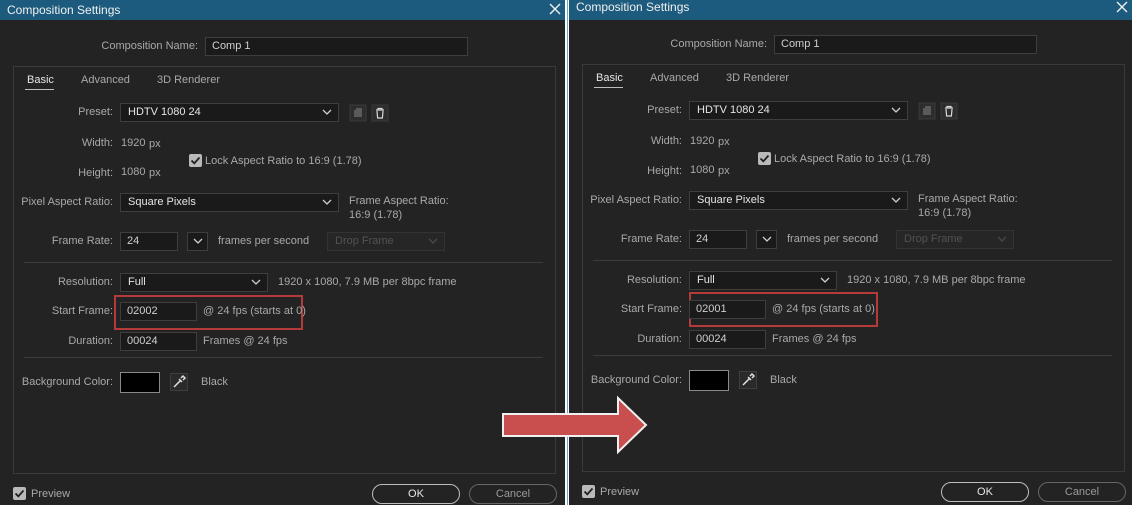 The height and width of the screenshot is (505, 1132). What do you see at coordinates (783, 380) in the screenshot?
I see `background-color-name: Black` at bounding box center [783, 380].